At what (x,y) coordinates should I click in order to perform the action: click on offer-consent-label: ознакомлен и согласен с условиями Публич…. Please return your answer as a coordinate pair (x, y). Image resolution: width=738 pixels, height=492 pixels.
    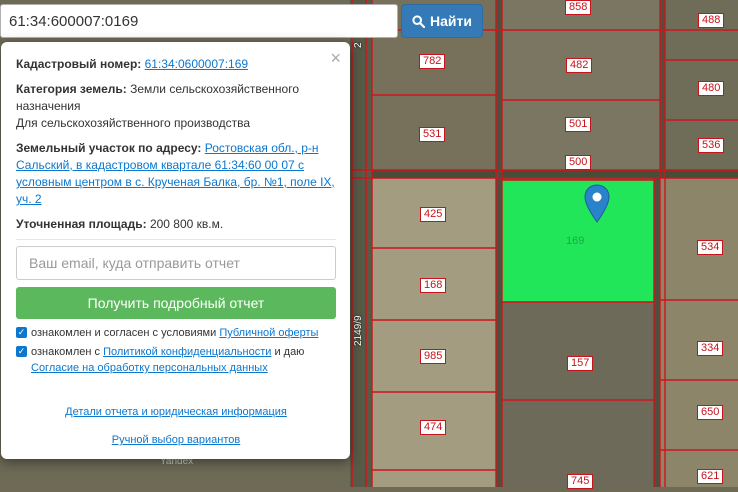
    Looking at the image, I should click on (175, 333).